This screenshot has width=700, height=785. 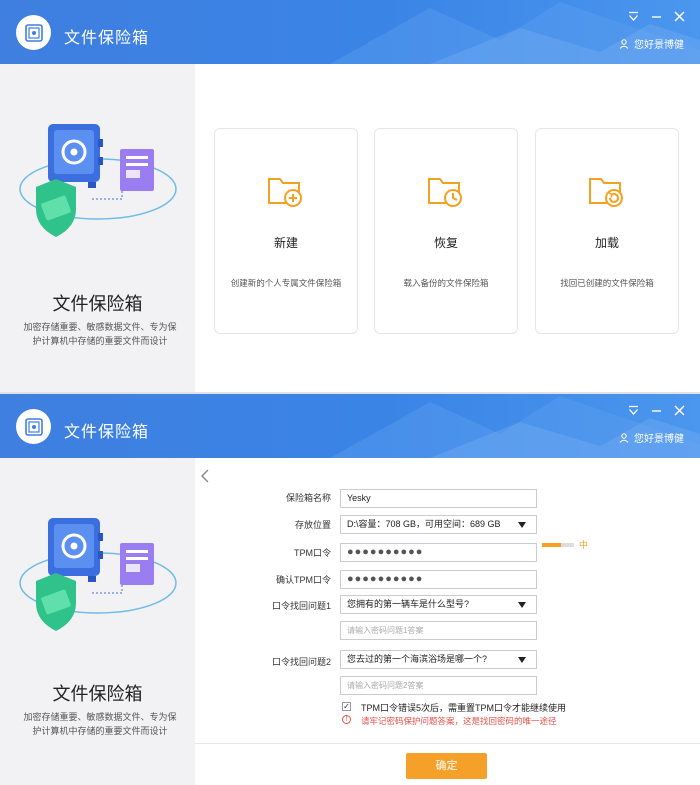 I want to click on location-value: D:\容量：708 GB，可用空间：689 GB, so click(x=424, y=524).